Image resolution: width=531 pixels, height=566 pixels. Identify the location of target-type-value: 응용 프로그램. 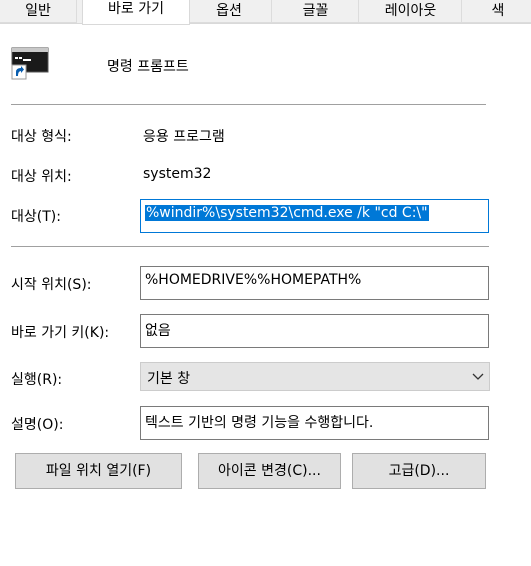
(184, 137).